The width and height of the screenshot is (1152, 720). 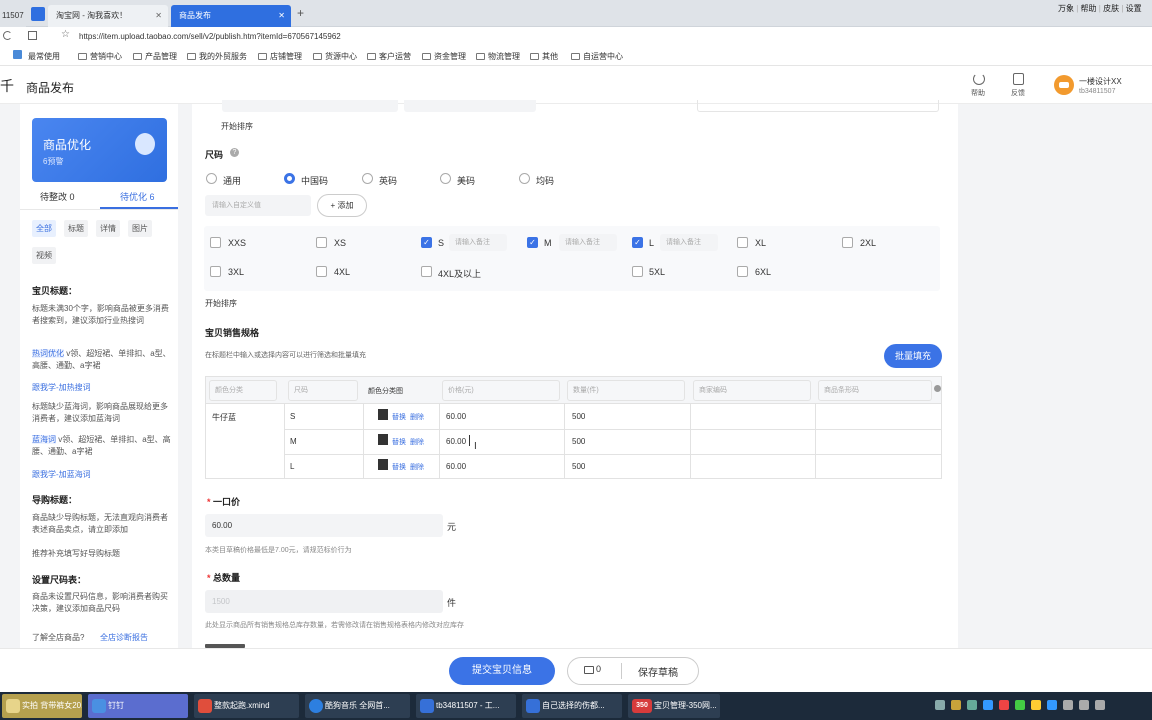 What do you see at coordinates (100, 56) in the screenshot?
I see `bookmark-item: 营销中心` at bounding box center [100, 56].